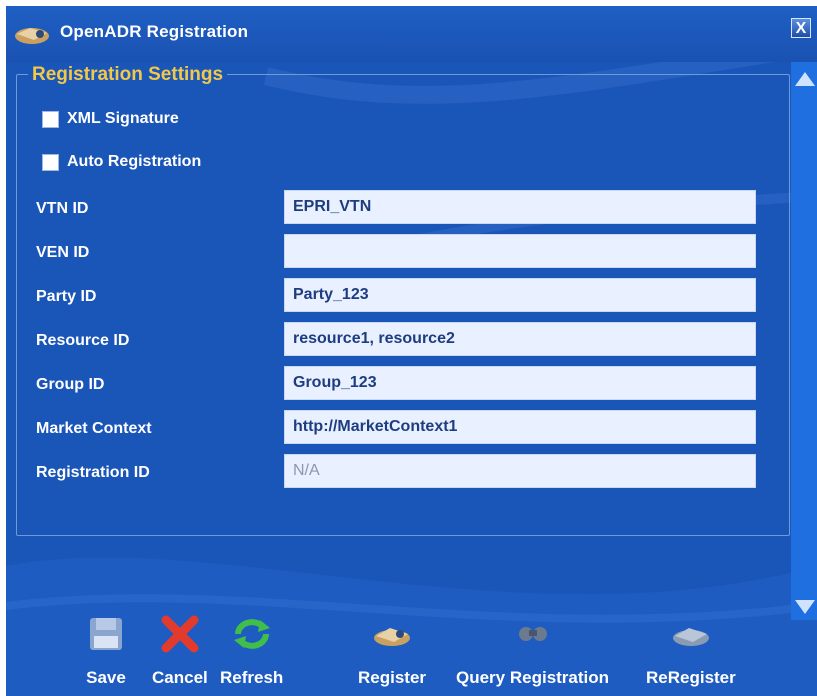 The width and height of the screenshot is (817, 696). What do you see at coordinates (180, 677) in the screenshot?
I see `cancel-label: Cancel` at bounding box center [180, 677].